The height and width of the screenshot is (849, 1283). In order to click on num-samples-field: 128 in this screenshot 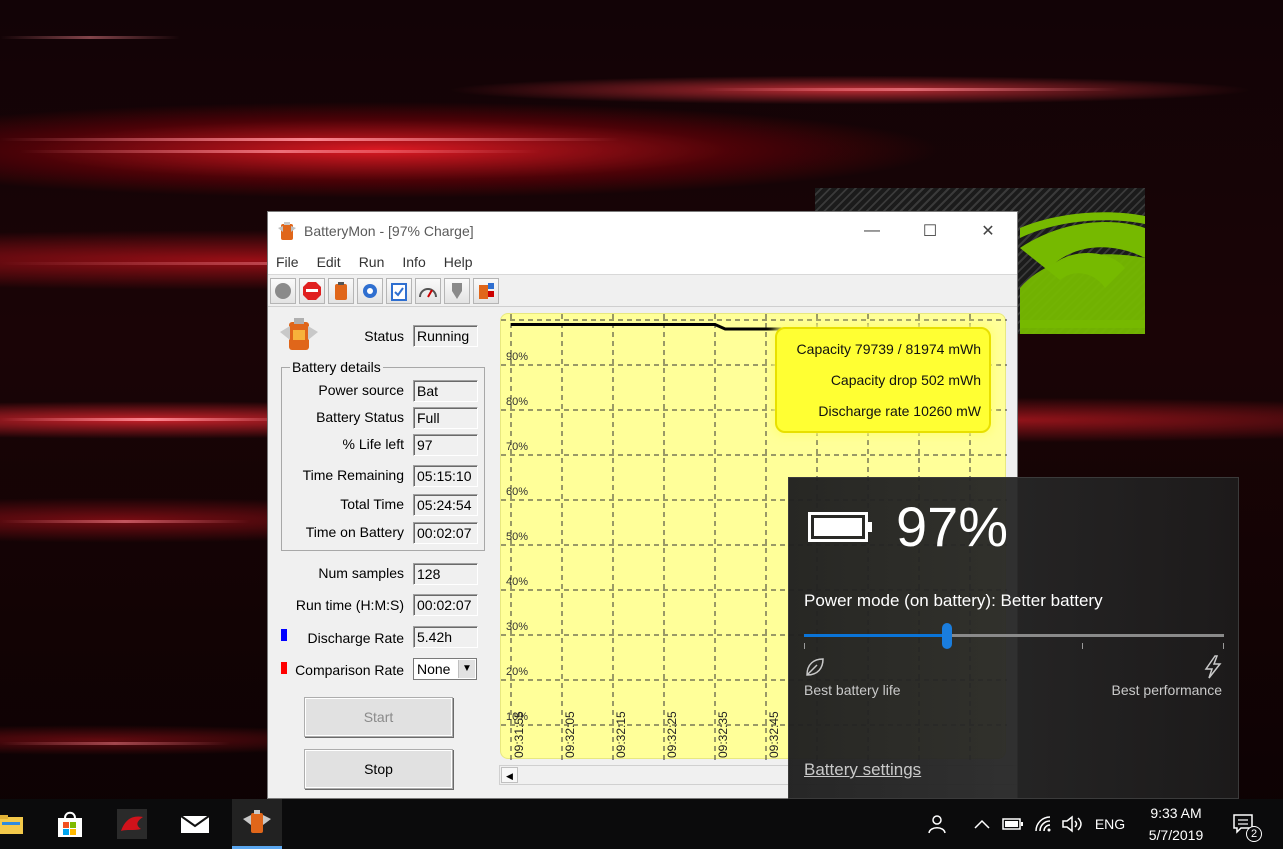, I will do `click(445, 574)`.